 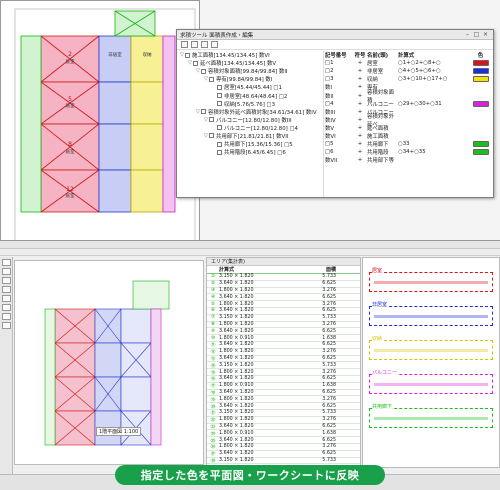 What do you see at coordinates (283, 366) in the screenshot?
I see `worksheet-row: ⑭ 3.150 × 1.820 5.733` at bounding box center [283, 366].